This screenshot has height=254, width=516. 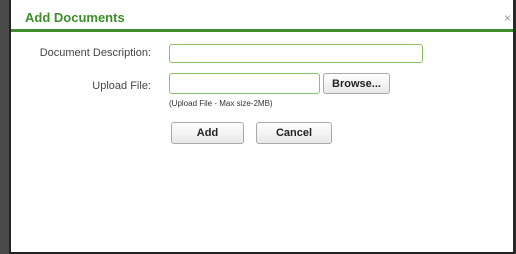 I want to click on cancel-button: Cancel, so click(x=294, y=133).